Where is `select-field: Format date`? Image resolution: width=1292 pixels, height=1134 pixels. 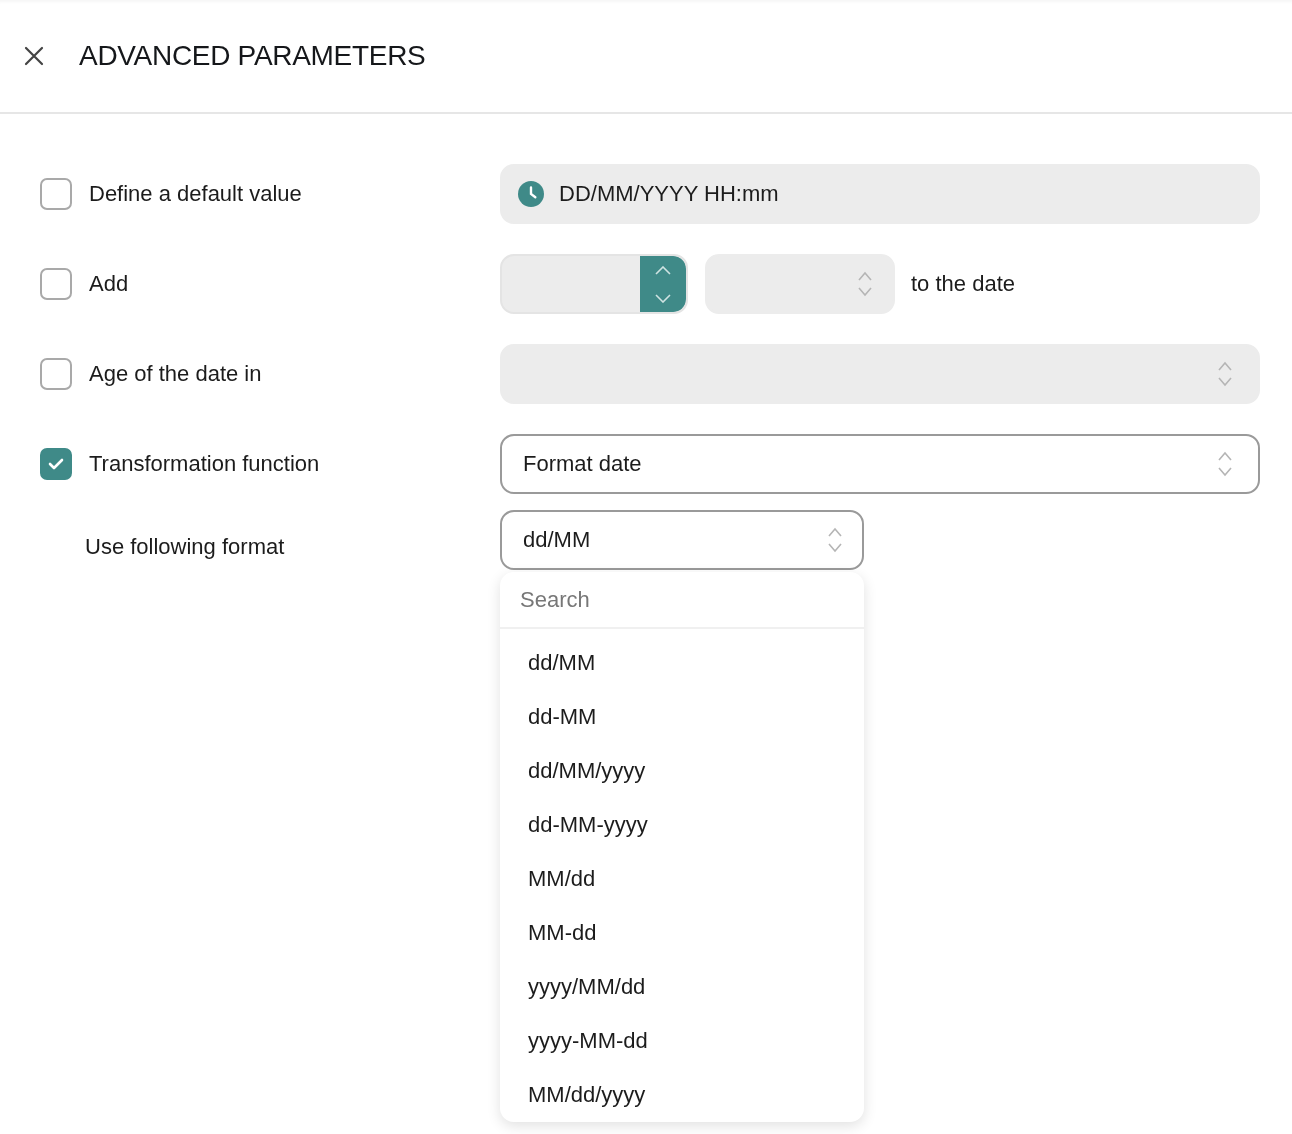
select-field: Format date is located at coordinates (880, 464).